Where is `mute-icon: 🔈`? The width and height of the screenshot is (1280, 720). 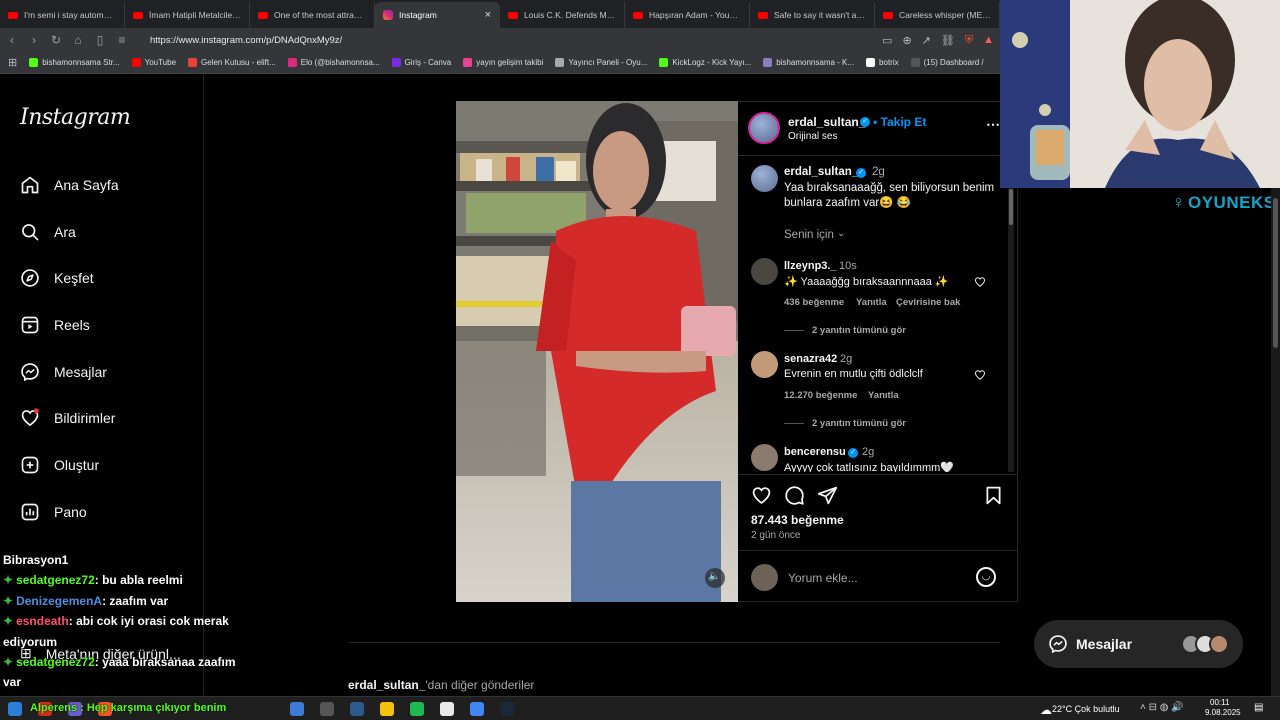 mute-icon: 🔈 is located at coordinates (714, 576).